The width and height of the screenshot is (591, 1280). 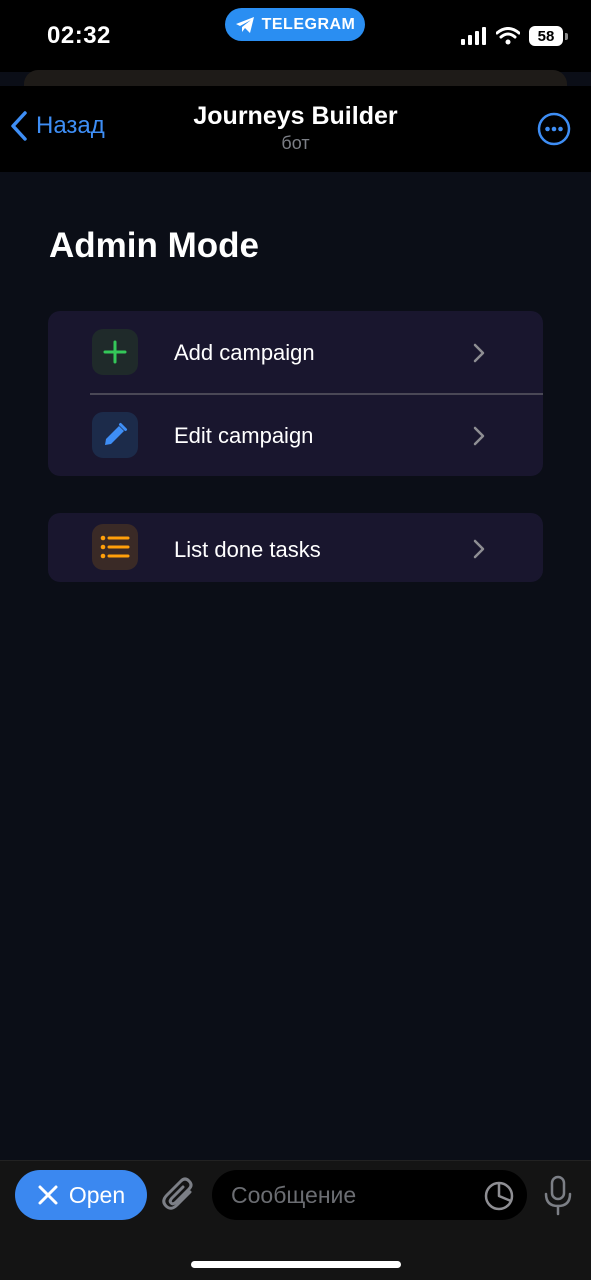 What do you see at coordinates (154, 245) in the screenshot?
I see `page-title: Admin Mode` at bounding box center [154, 245].